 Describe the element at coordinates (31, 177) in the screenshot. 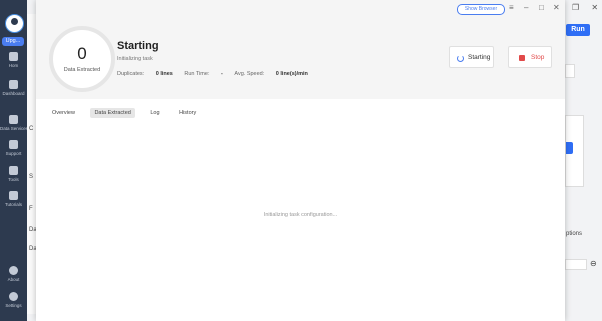

I see `background-fragment: S` at that location.